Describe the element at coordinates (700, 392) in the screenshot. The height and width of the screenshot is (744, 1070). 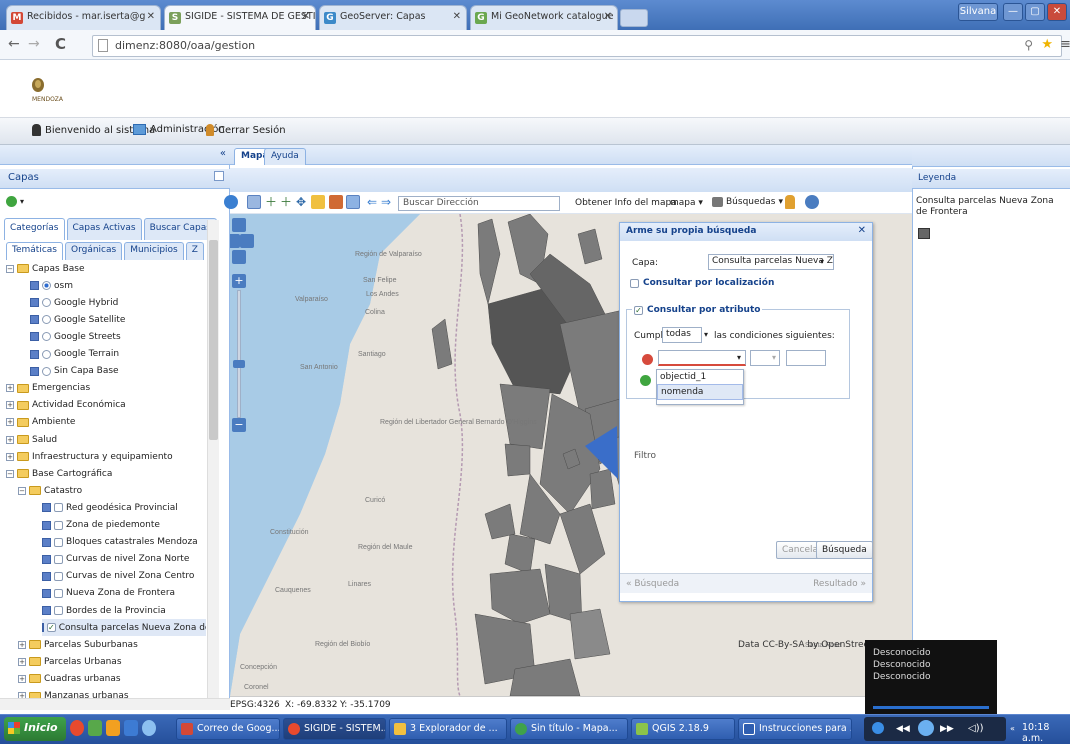
I see `attribute-option: nomenda` at that location.